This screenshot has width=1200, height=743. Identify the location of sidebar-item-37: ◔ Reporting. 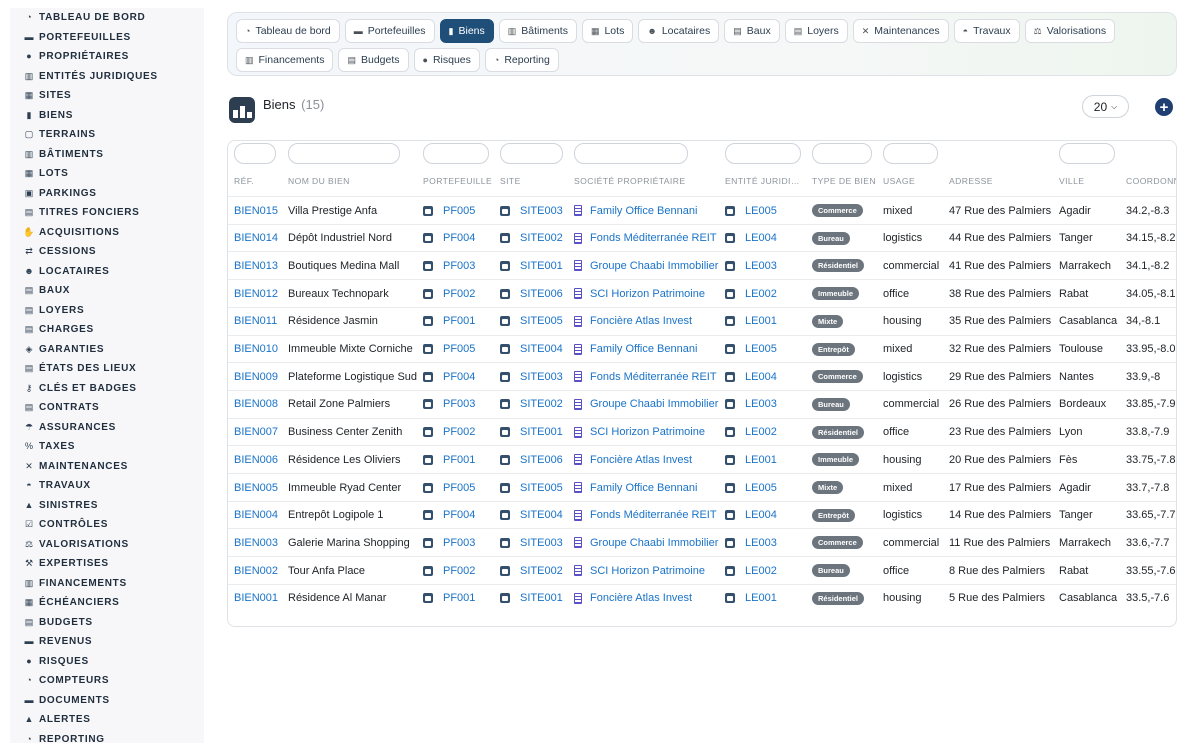
(107, 736).